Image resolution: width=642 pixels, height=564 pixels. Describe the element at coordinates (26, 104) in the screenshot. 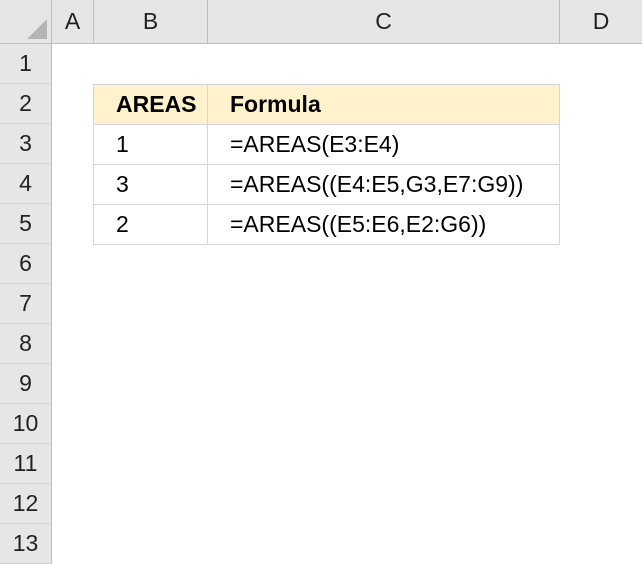

I see `row-header-2: 2` at that location.